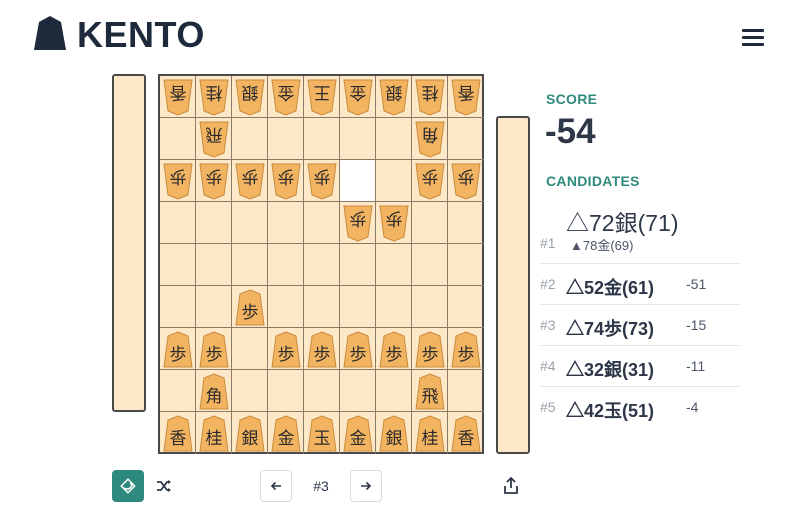  What do you see at coordinates (696, 284) in the screenshot?
I see `candidate-value: -51` at bounding box center [696, 284].